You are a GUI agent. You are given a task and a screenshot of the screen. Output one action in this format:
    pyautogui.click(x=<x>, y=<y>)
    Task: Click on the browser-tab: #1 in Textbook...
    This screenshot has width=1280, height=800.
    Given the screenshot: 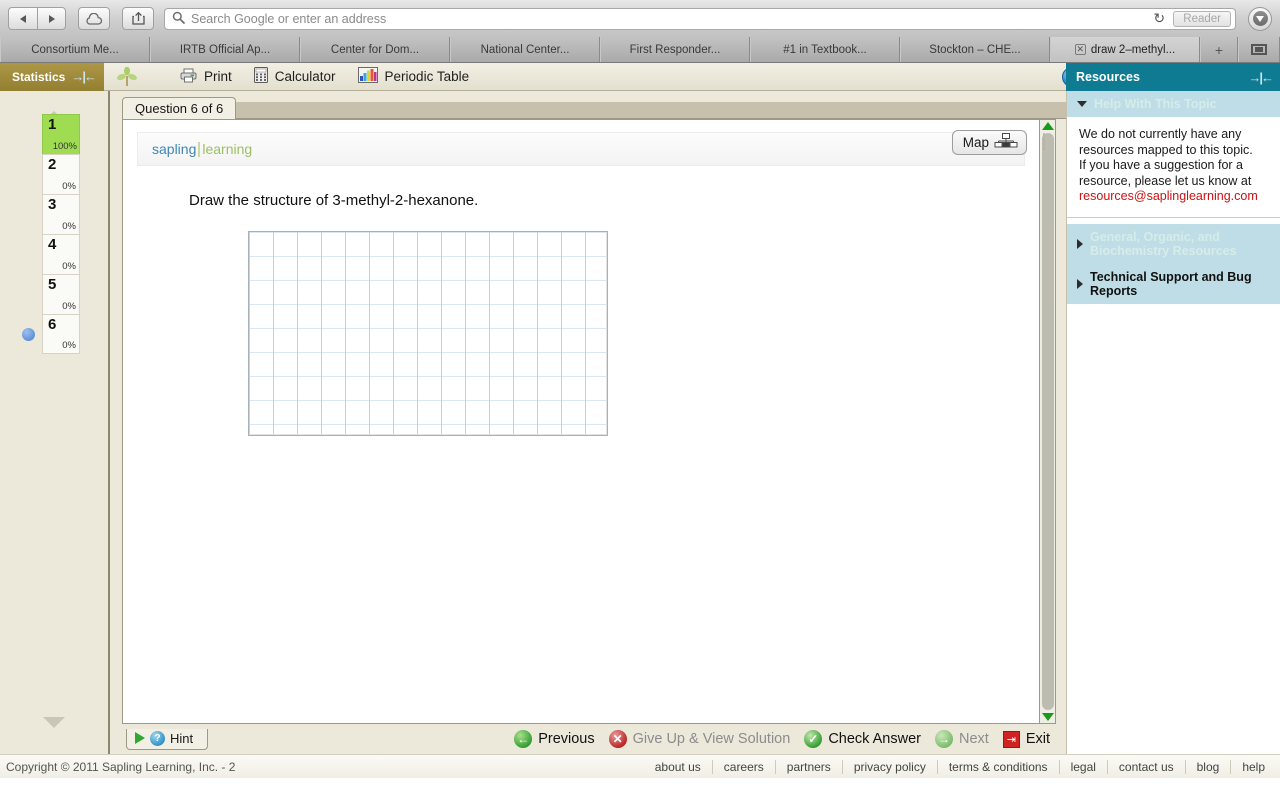 What is the action you would take?
    pyautogui.click(x=825, y=49)
    